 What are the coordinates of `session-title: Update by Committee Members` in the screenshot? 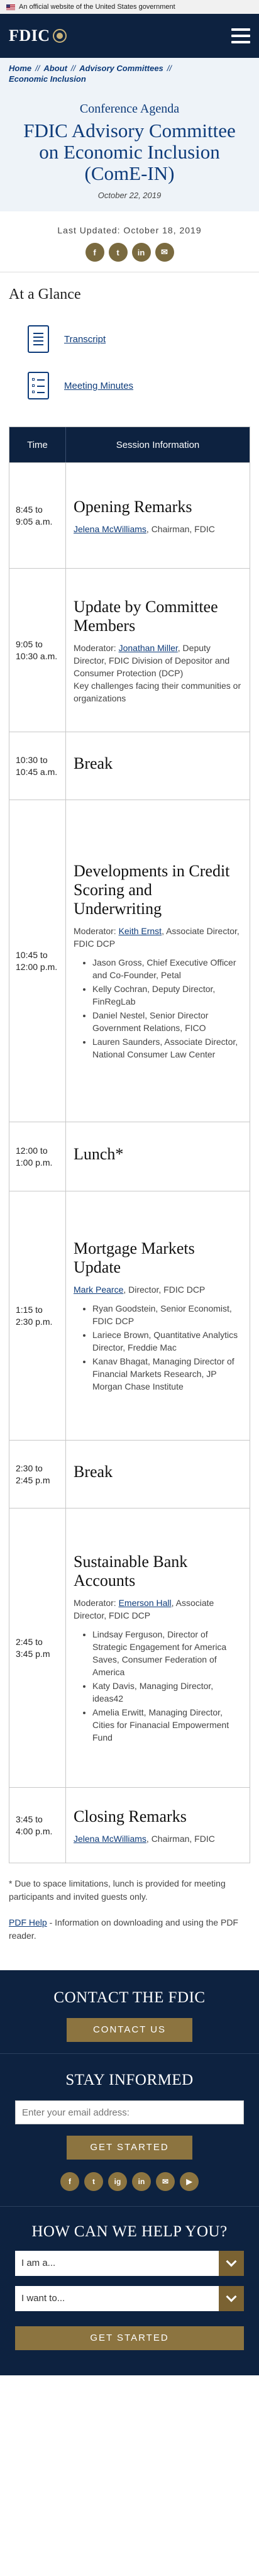 It's located at (146, 616).